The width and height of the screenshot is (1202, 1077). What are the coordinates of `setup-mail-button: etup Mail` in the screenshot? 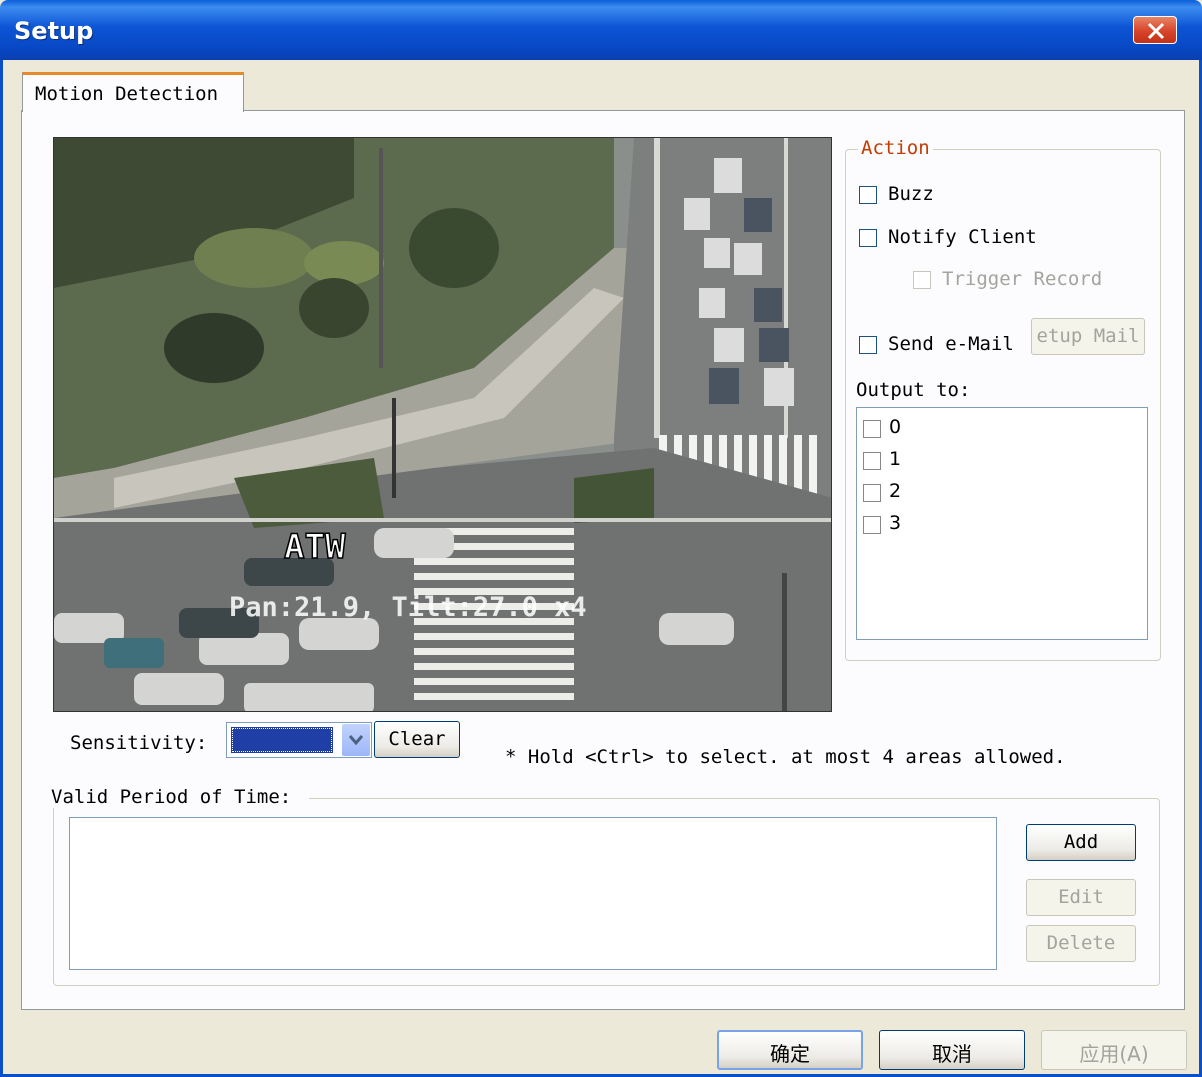 It's located at (1088, 336).